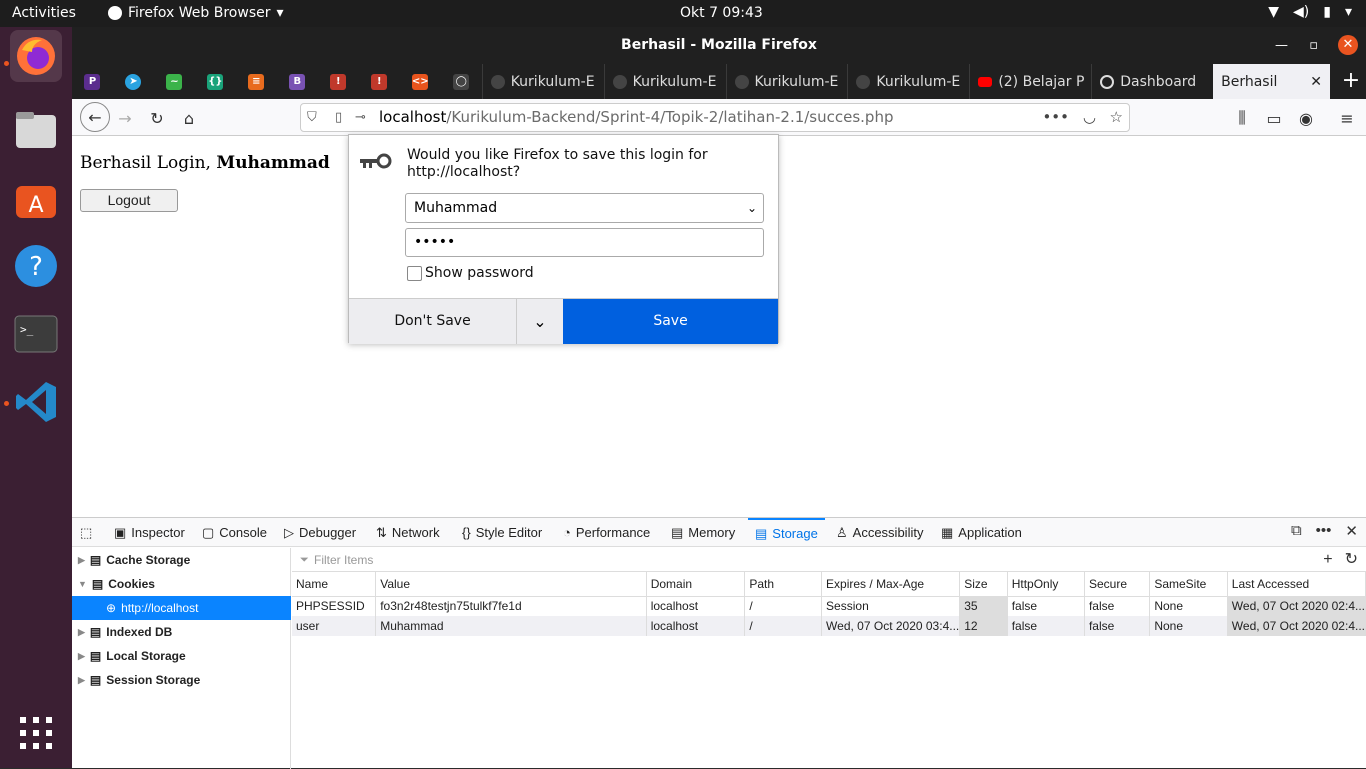  What do you see at coordinates (829, 560) in the screenshot?
I see `filter-bar: ⏷ Filter Items + ↻` at bounding box center [829, 560].